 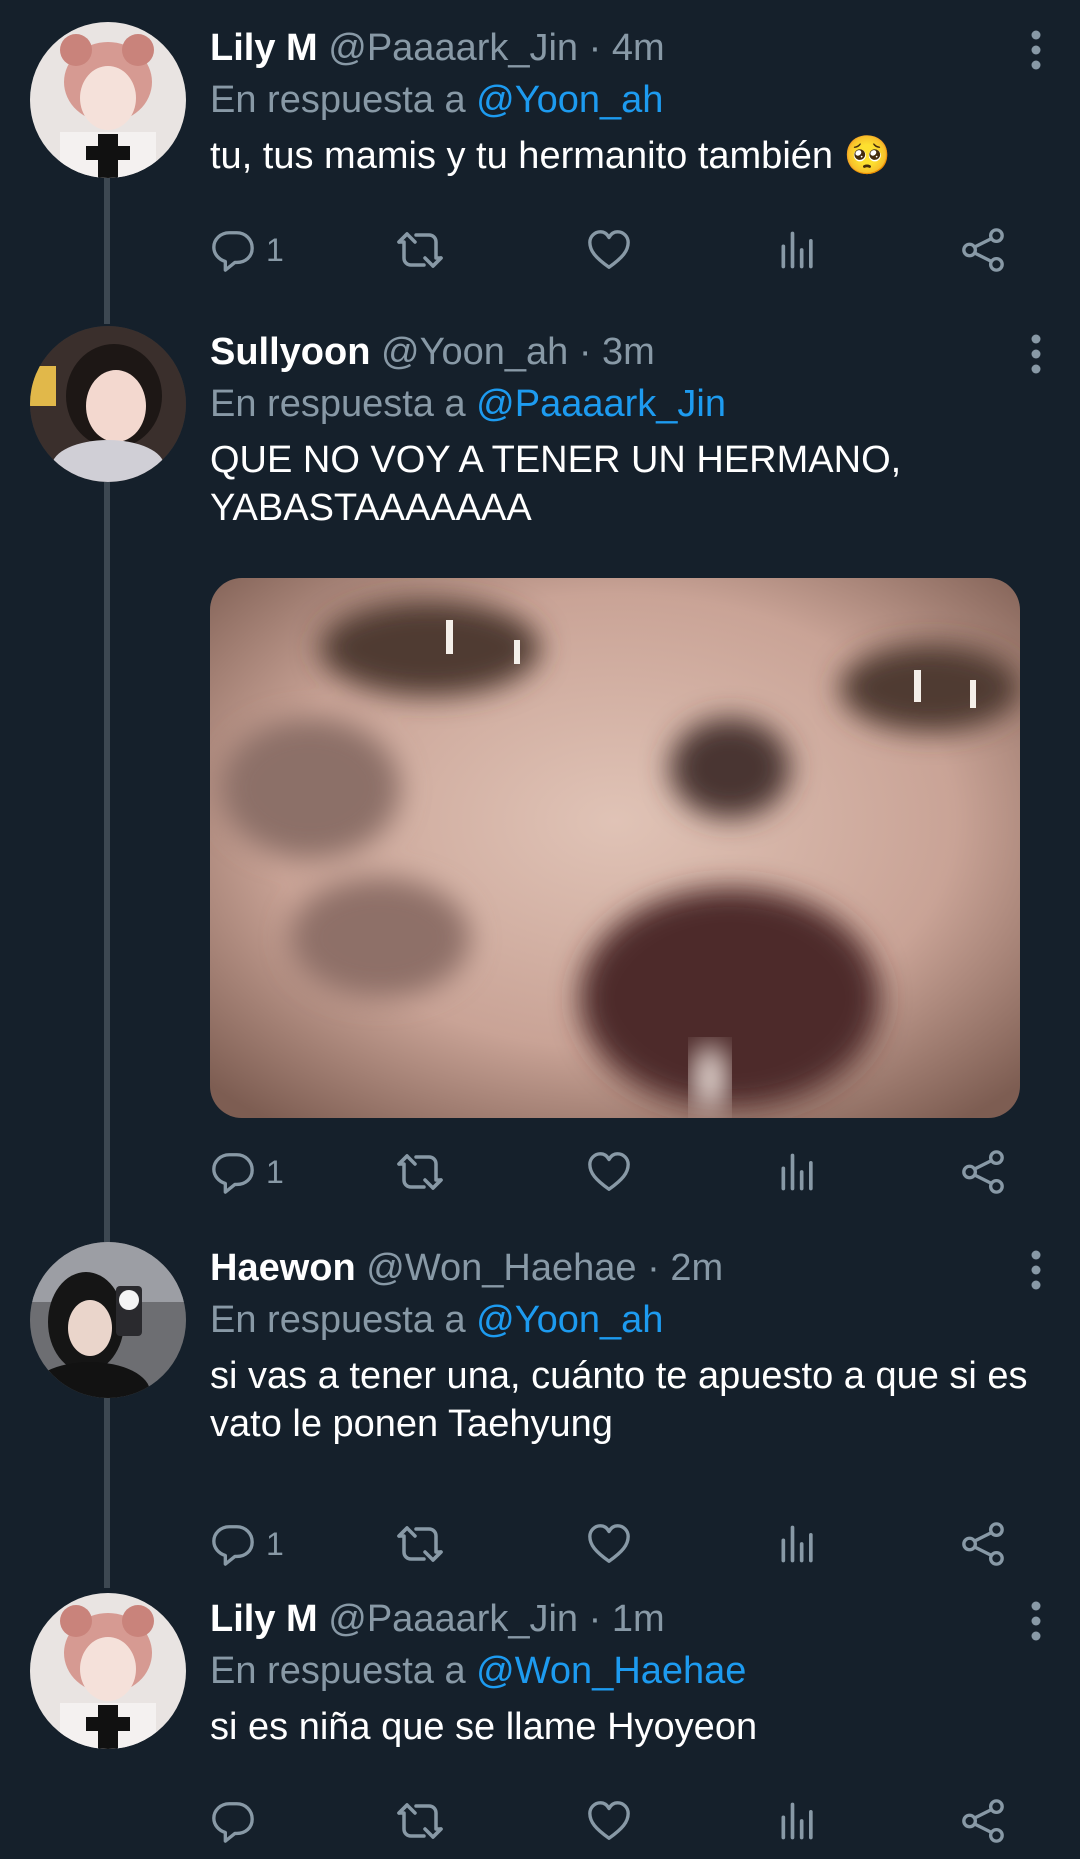 I want to click on reply-to-link: @Won_Haehae, so click(x=611, y=1671).